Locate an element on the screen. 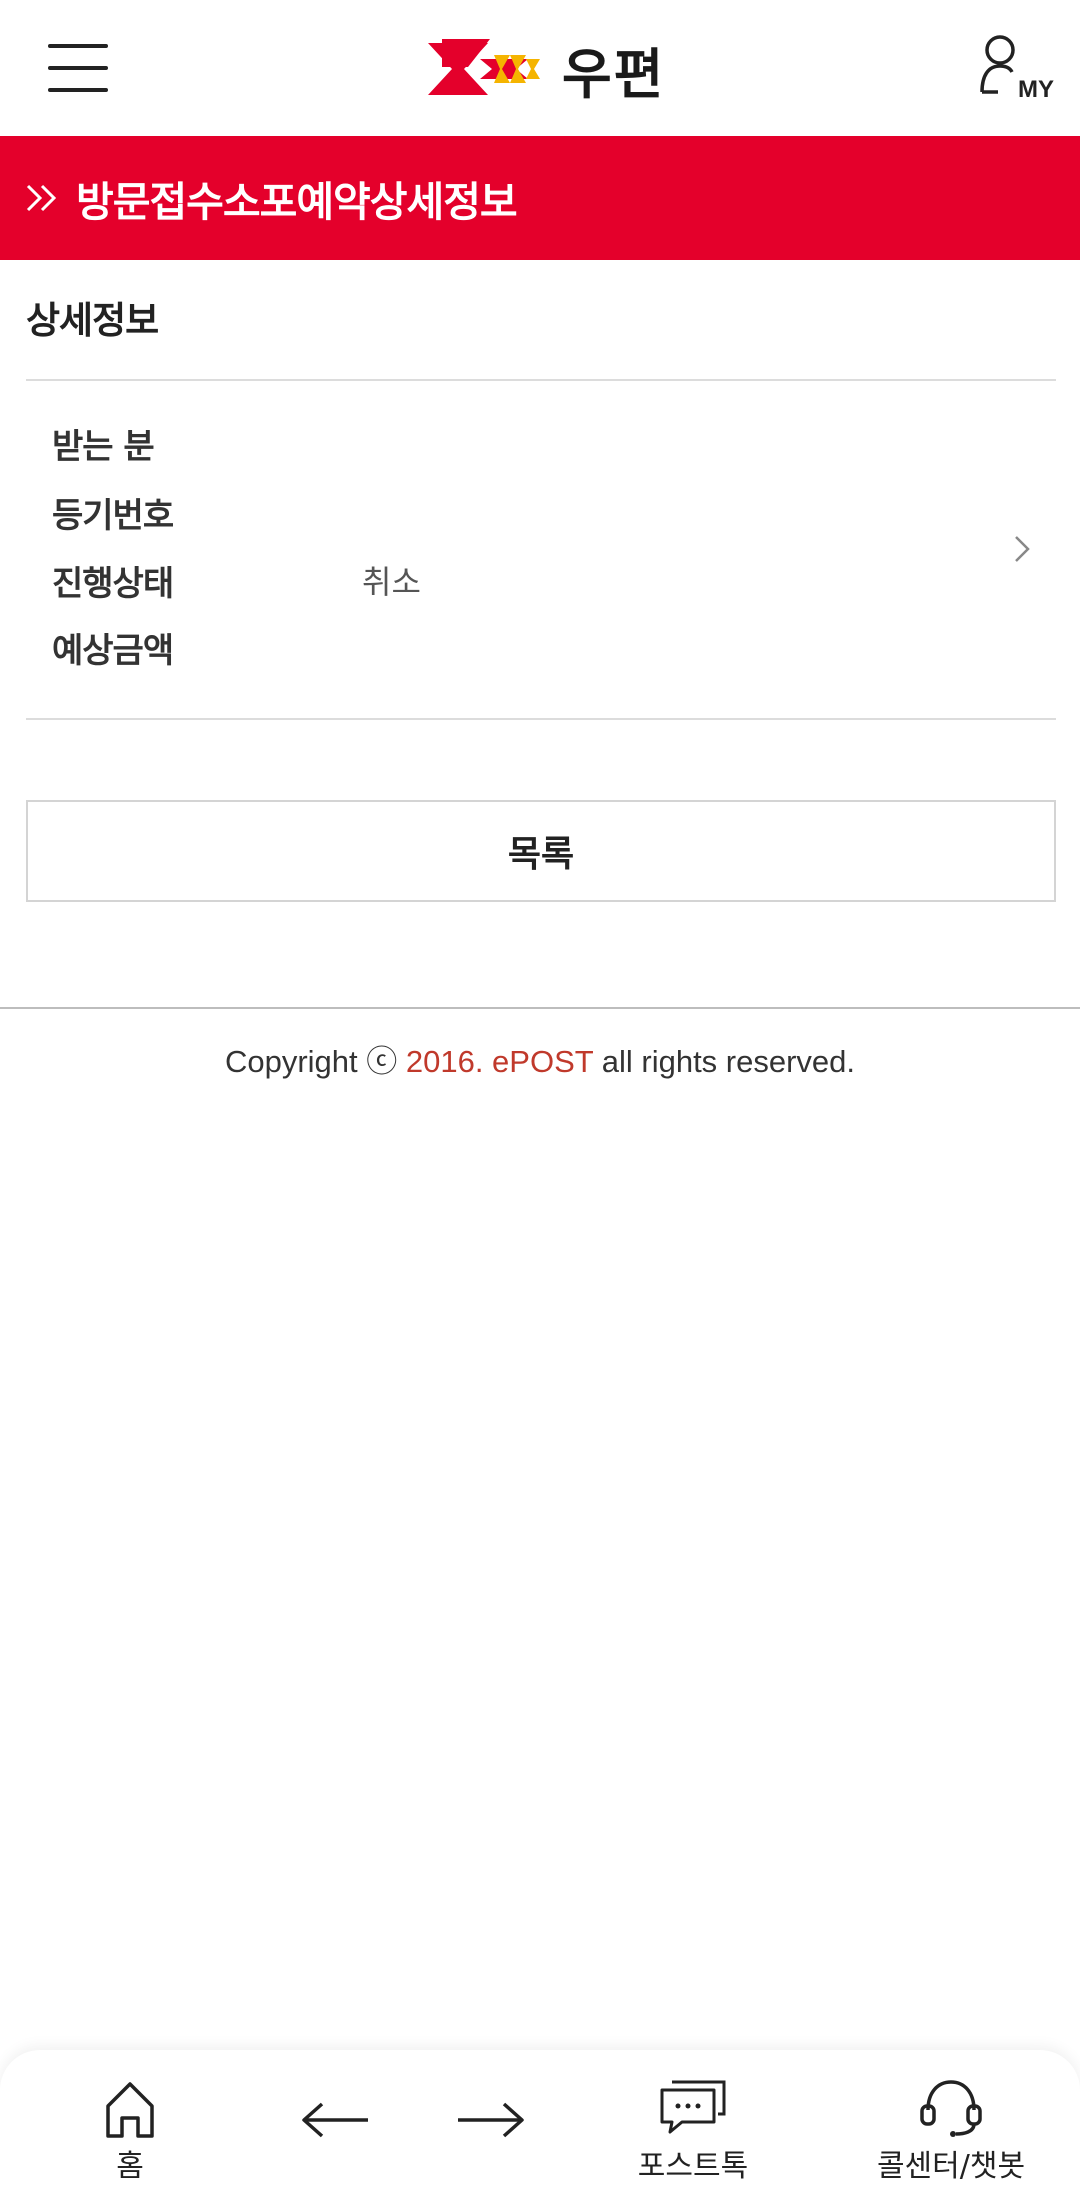 The height and width of the screenshot is (2187, 1080). korea-post-emblem-icon is located at coordinates (484, 67).